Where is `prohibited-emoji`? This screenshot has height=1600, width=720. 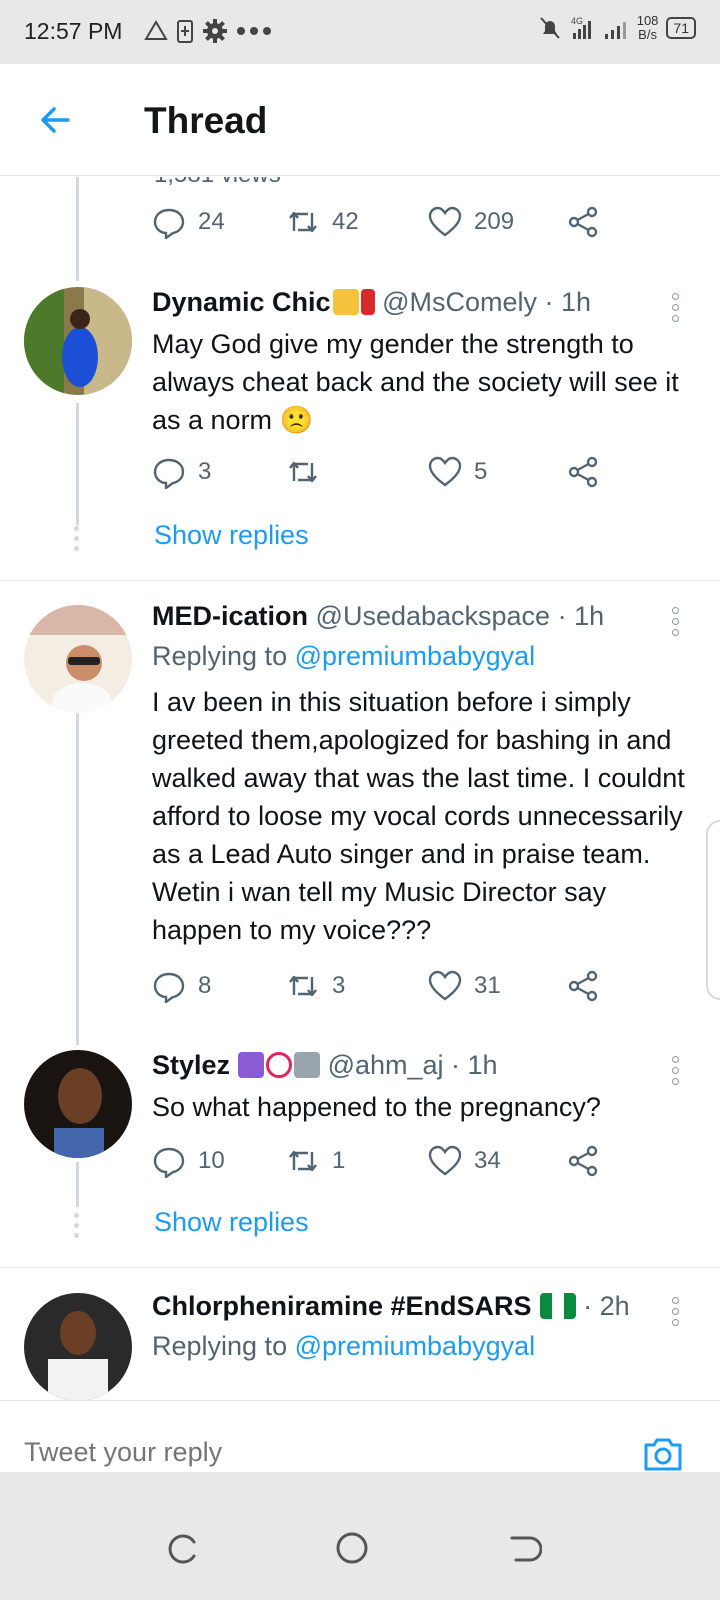
prohibited-emoji is located at coordinates (279, 1065).